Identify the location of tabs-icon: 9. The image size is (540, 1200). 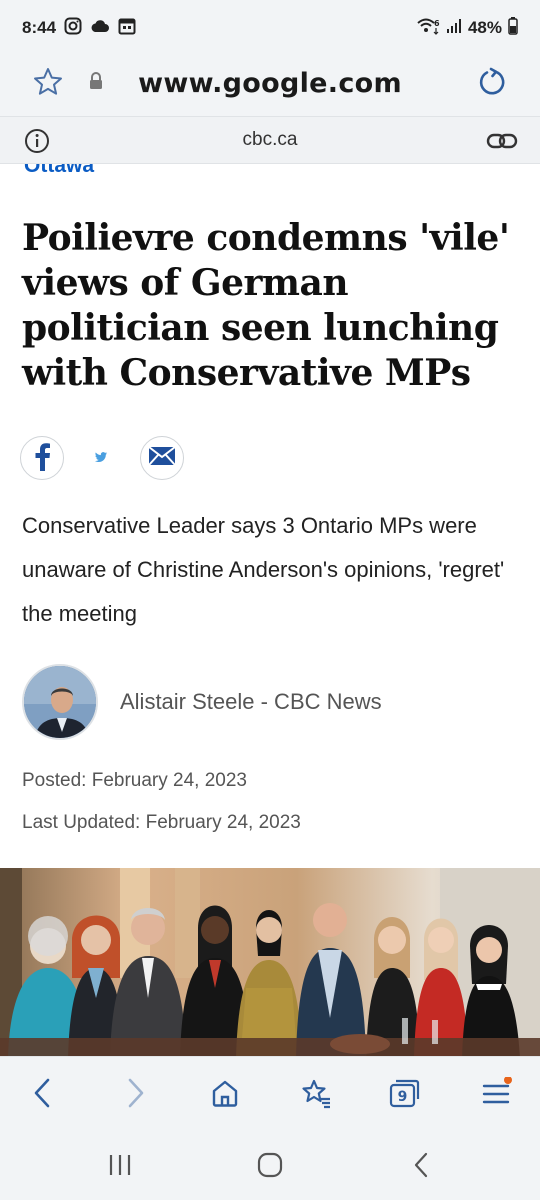
(404, 1093).